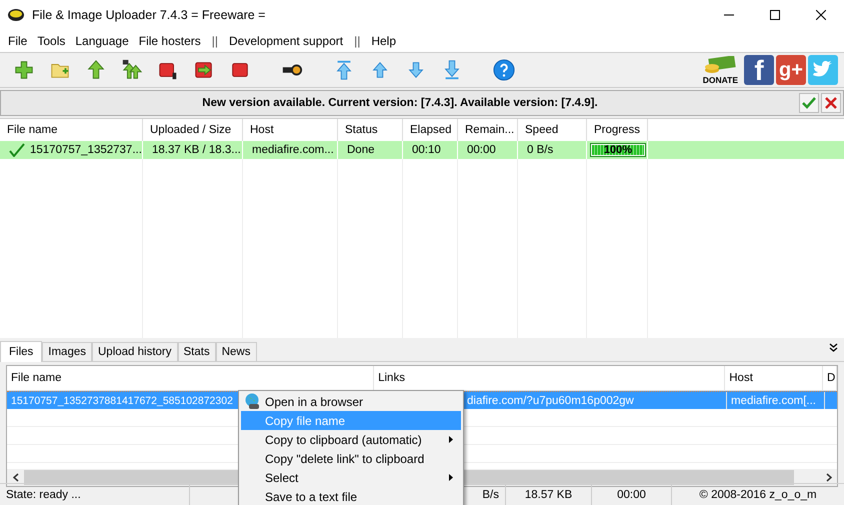  I want to click on table-cell: Done, so click(360, 150).